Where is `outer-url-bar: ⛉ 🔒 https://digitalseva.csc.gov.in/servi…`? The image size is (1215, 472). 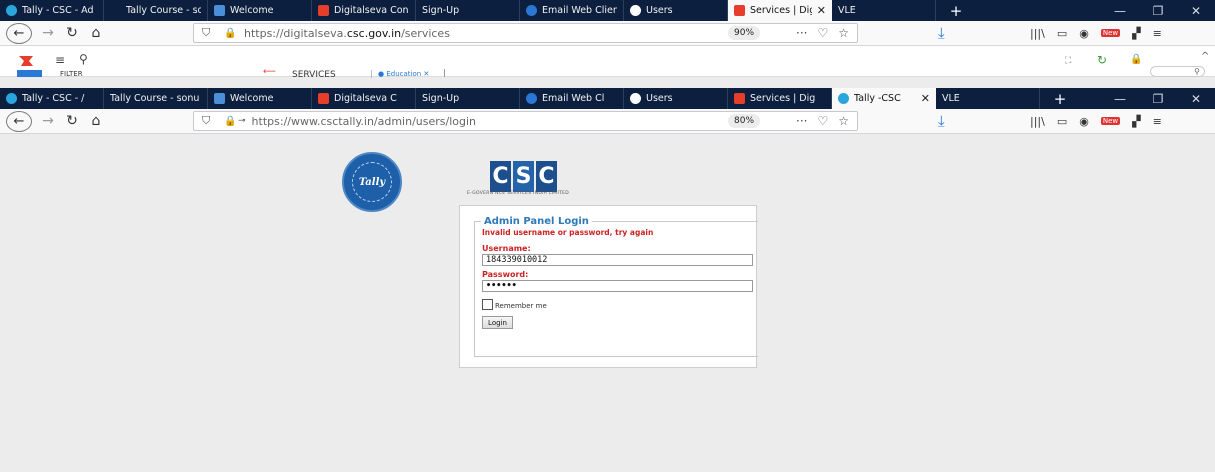 outer-url-bar: ⛉ 🔒 https://digitalseva.csc.gov.in/servi… is located at coordinates (525, 33).